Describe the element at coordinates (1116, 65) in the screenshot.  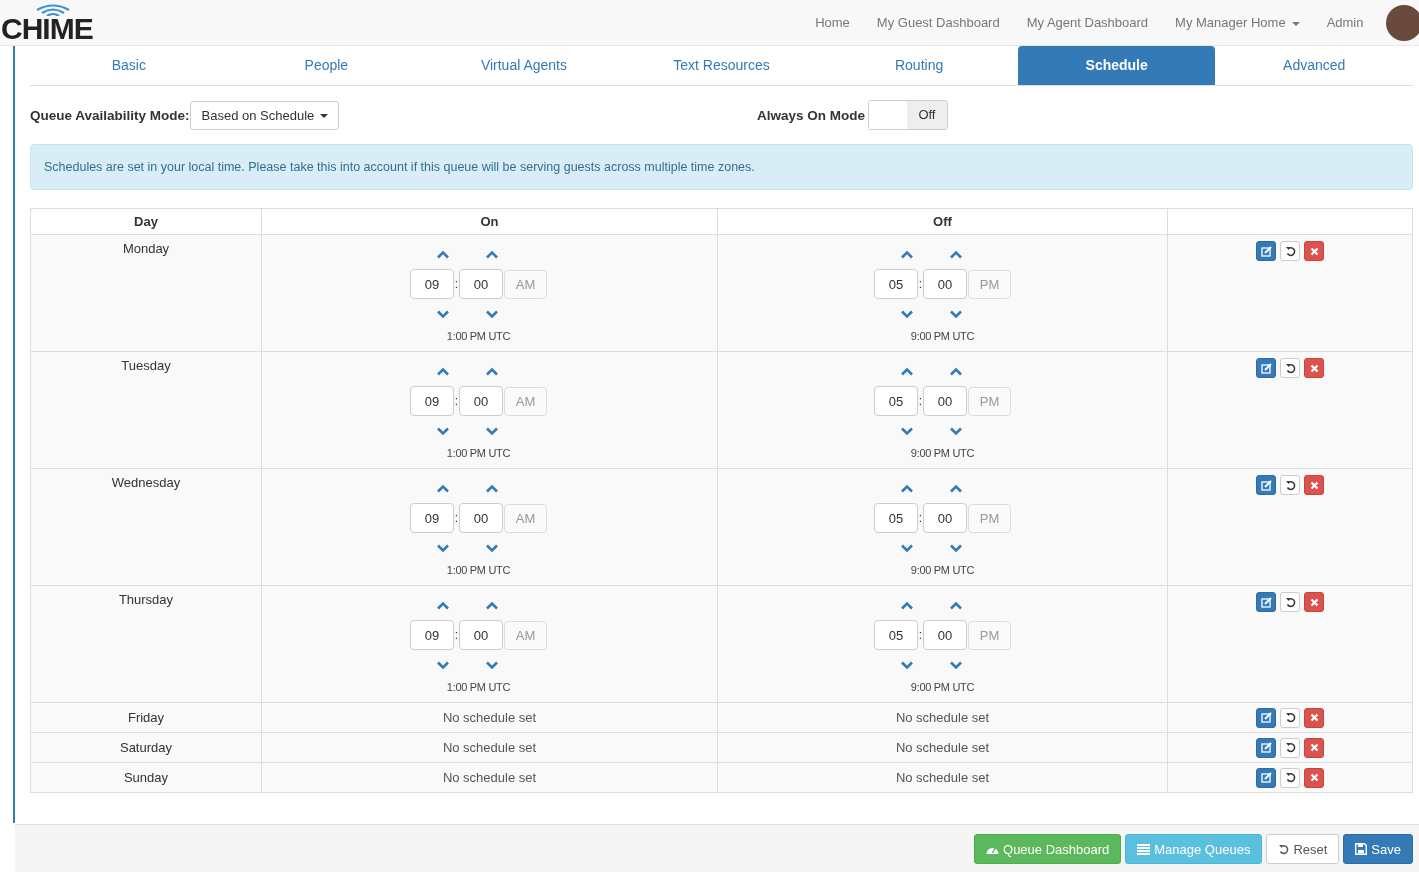
I see `tab: Schedule` at that location.